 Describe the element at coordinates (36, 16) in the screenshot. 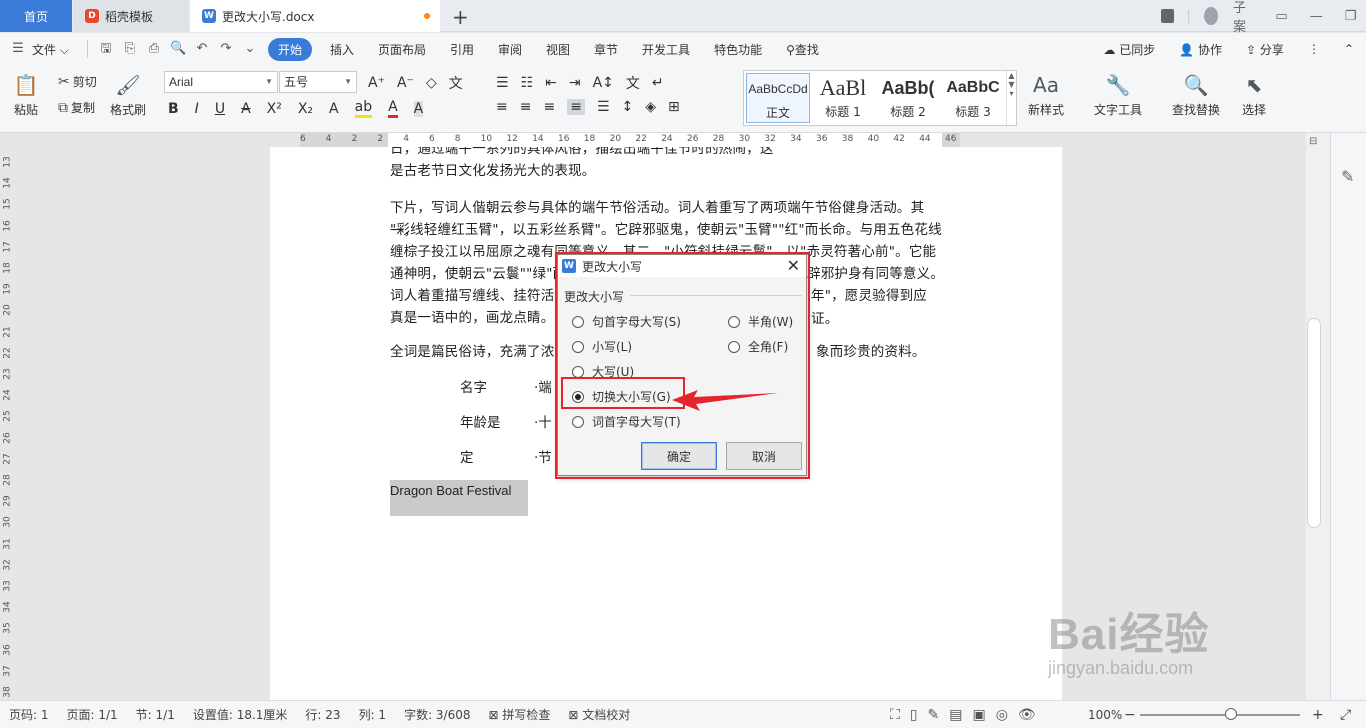

I see `tab-home: 首页` at that location.